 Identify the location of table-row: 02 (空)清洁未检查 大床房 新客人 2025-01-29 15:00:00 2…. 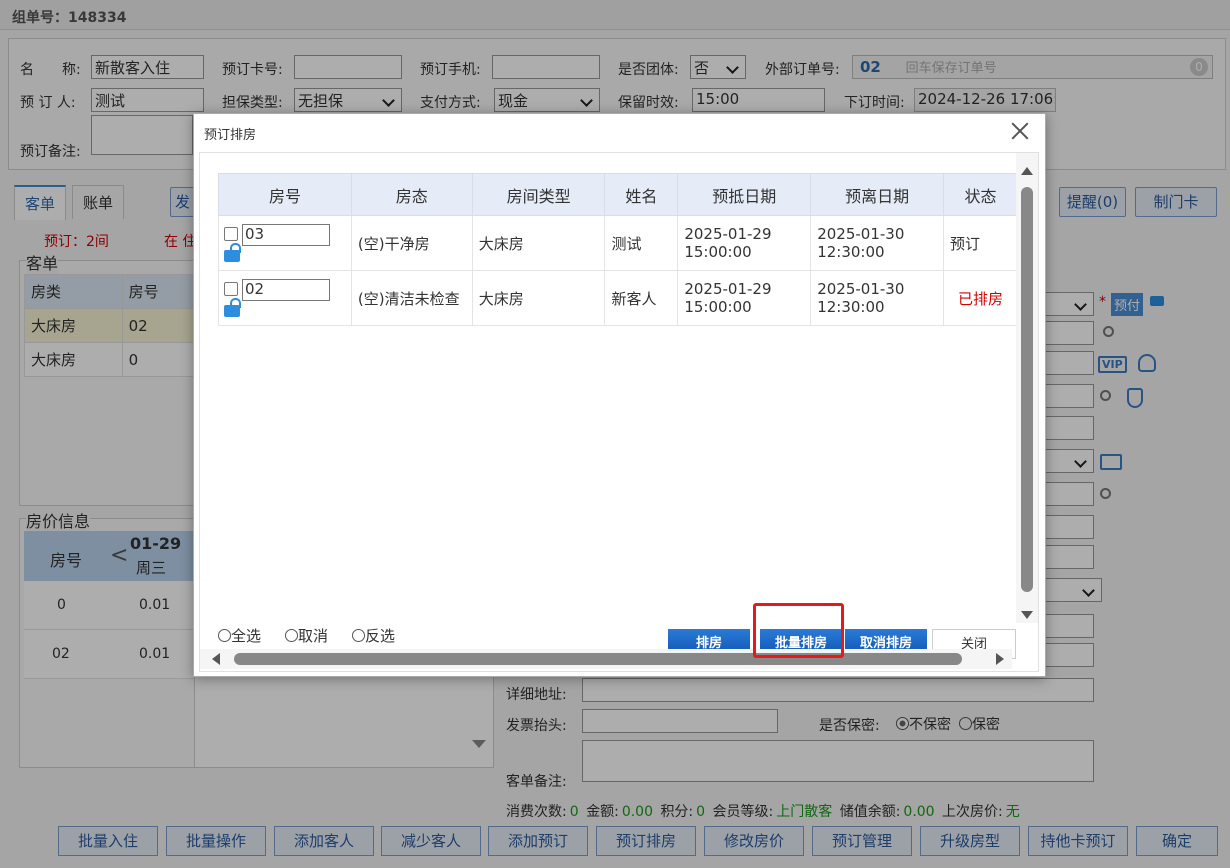
(618, 298).